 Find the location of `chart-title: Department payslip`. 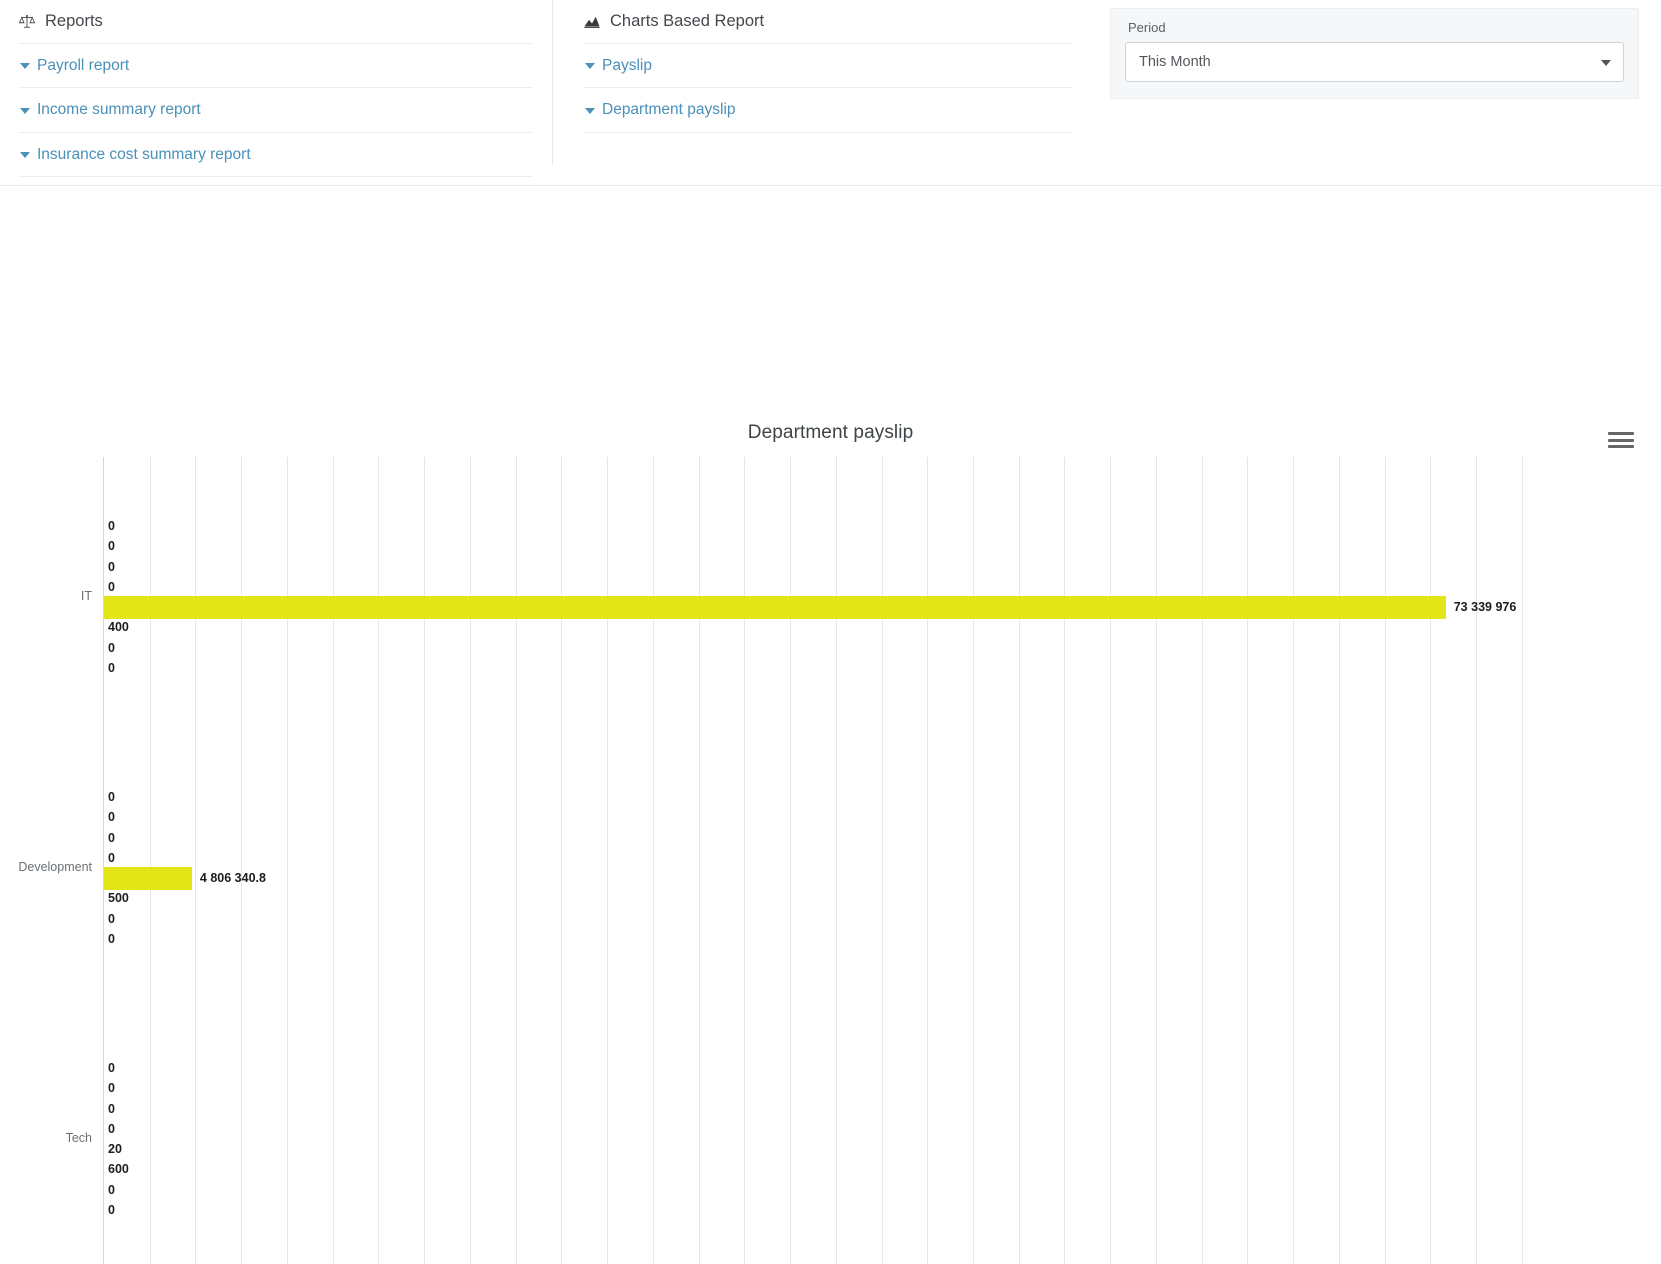

chart-title: Department payslip is located at coordinates (830, 432).